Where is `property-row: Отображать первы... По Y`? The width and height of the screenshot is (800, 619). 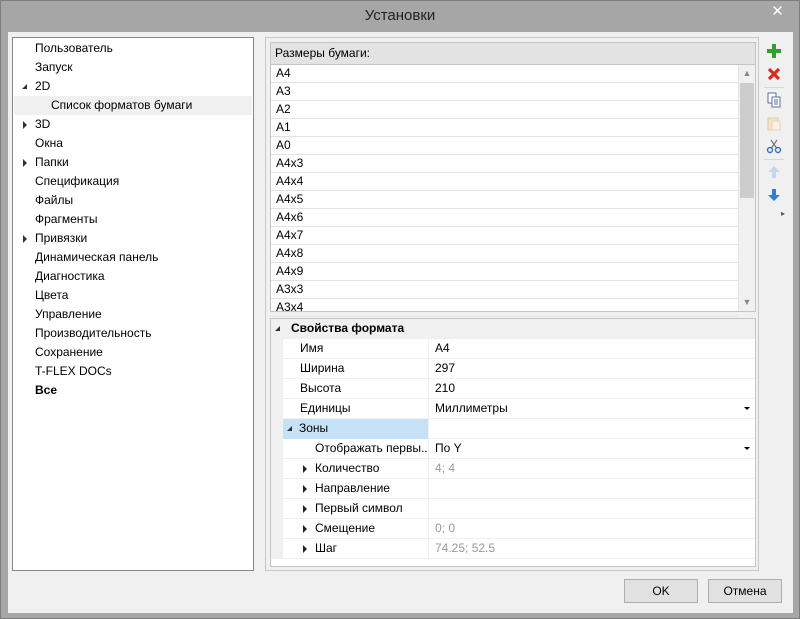
property-row: Отображать первы... По Y is located at coordinates (513, 449).